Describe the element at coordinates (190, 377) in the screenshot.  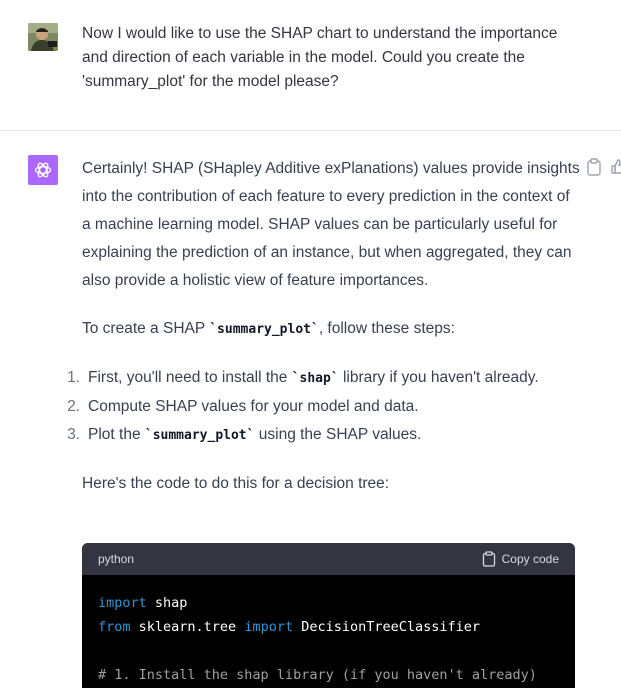
I see `step-text: First, you'll need to install the` at that location.